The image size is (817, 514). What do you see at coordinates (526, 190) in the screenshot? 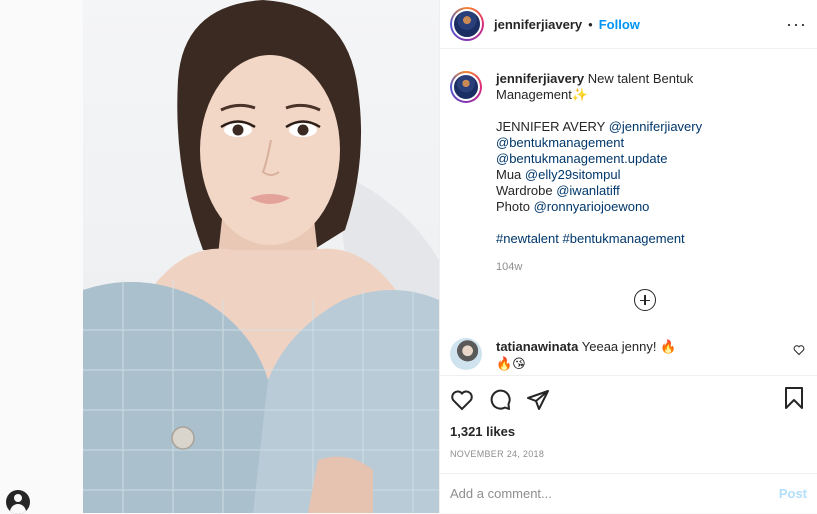
I see `wardrobe-label: Wardrobe` at bounding box center [526, 190].